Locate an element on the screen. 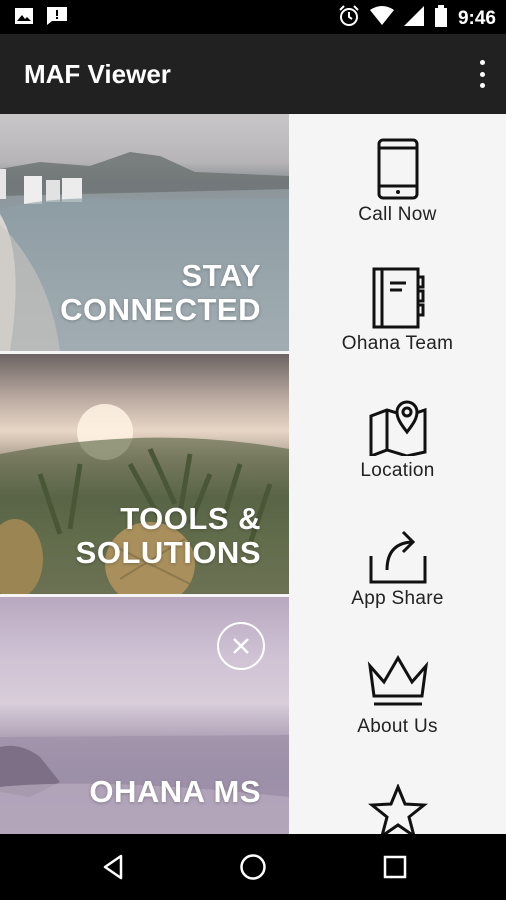 The height and width of the screenshot is (900, 506). alarm-icon is located at coordinates (349, 18).